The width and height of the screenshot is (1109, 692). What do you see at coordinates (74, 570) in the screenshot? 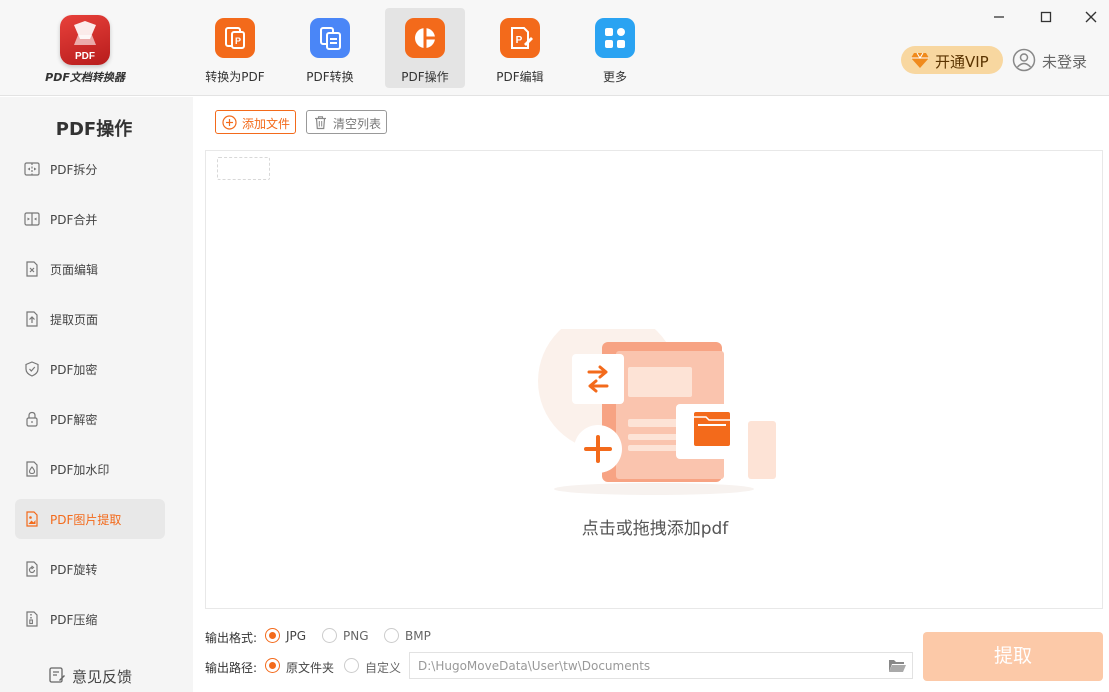
I see `sidebar-item-label: PDF旋转` at bounding box center [74, 570].